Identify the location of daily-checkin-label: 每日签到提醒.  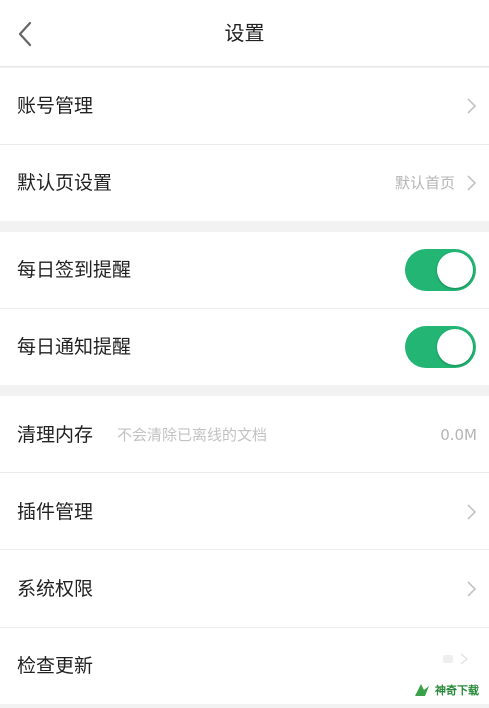
(74, 270).